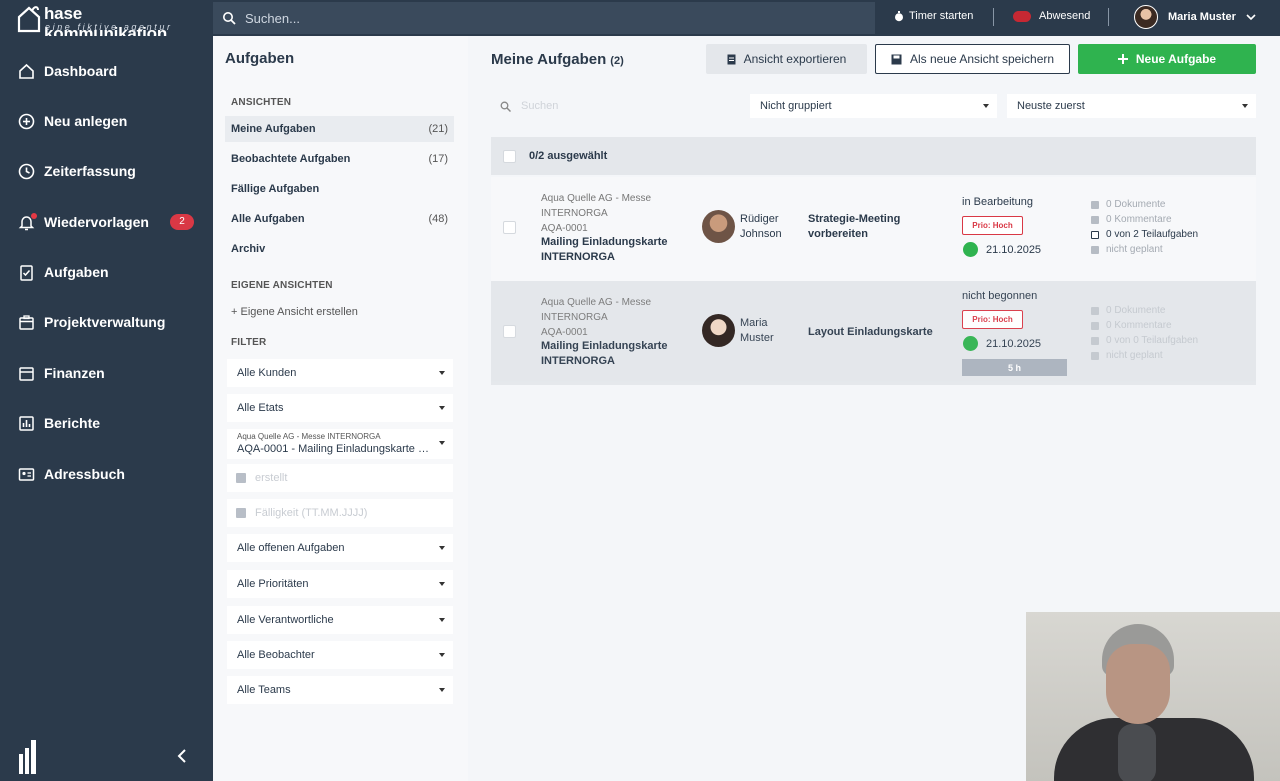 The width and height of the screenshot is (1280, 781). I want to click on new-task-label: Neue Aufgabe, so click(1176, 59).